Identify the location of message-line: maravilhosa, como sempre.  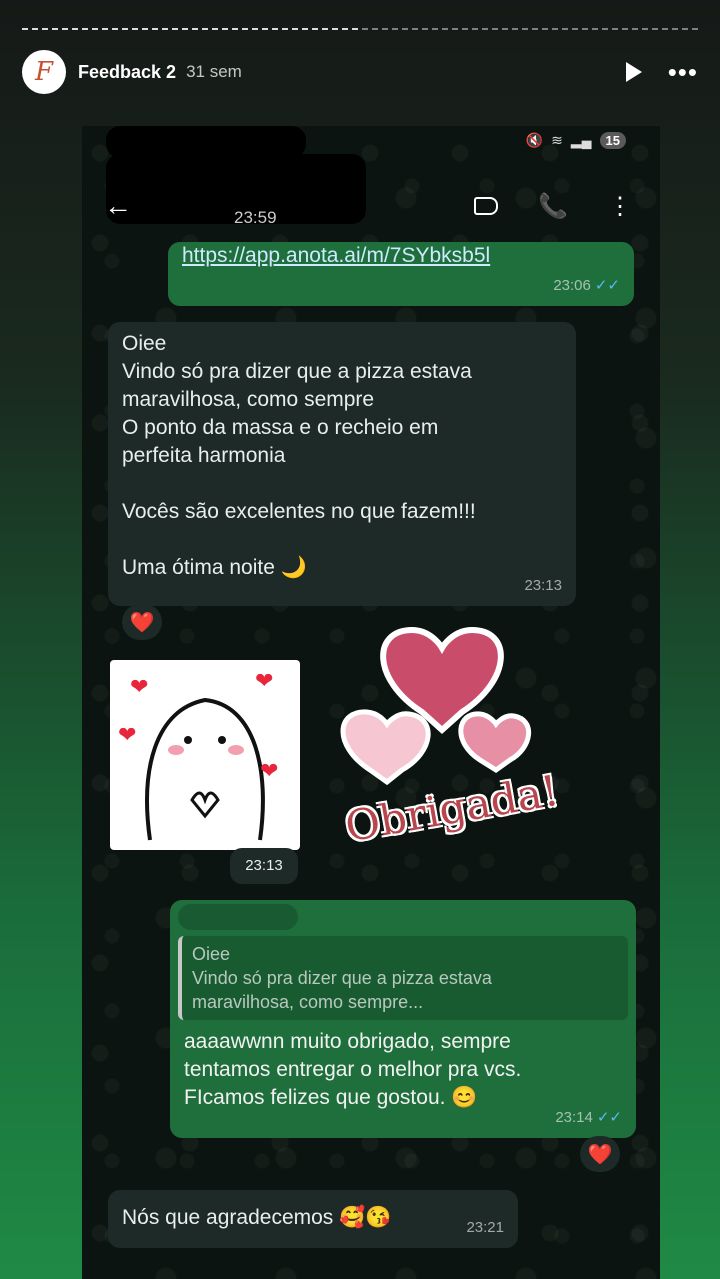
(248, 399).